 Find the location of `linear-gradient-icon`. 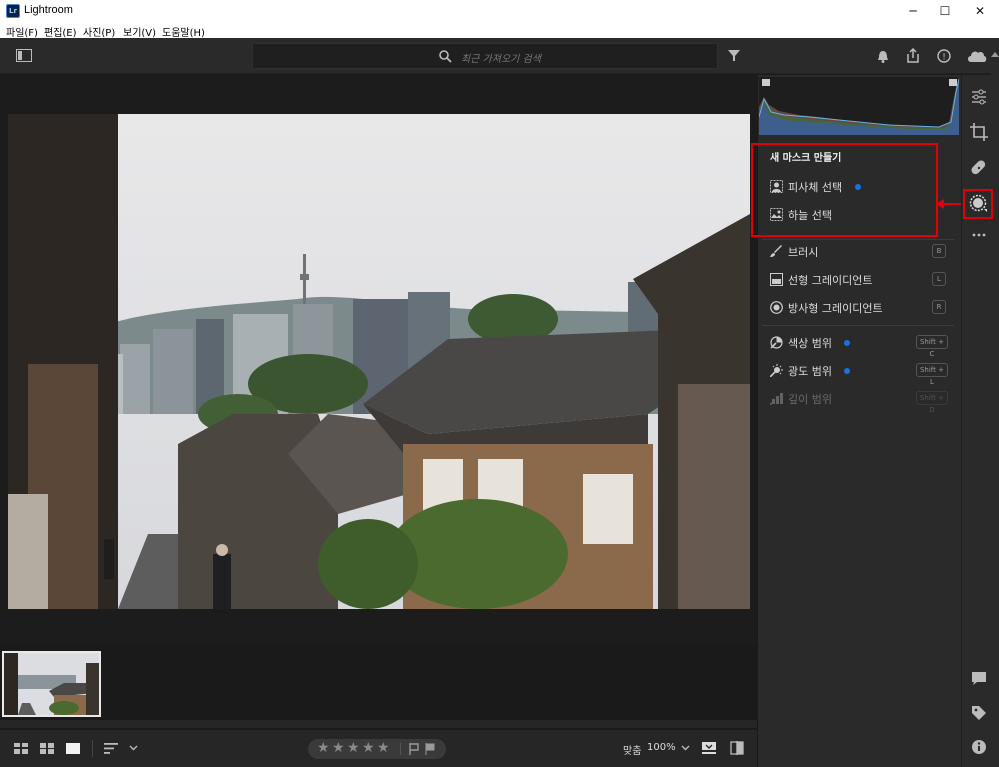

linear-gradient-icon is located at coordinates (776, 279).